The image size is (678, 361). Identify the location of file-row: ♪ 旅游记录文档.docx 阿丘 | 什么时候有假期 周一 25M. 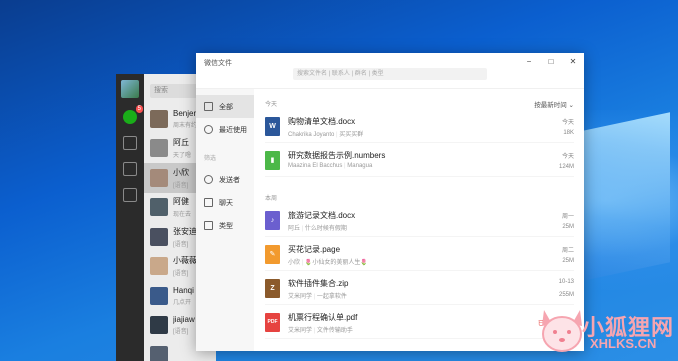
(419, 220).